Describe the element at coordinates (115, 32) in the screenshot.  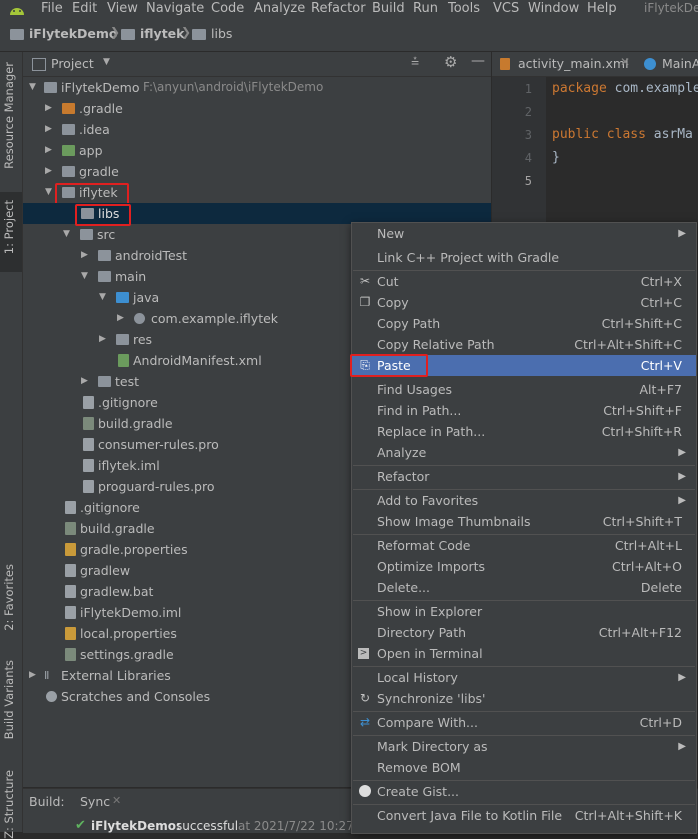
I see `chevron-right-icon: ❯` at that location.